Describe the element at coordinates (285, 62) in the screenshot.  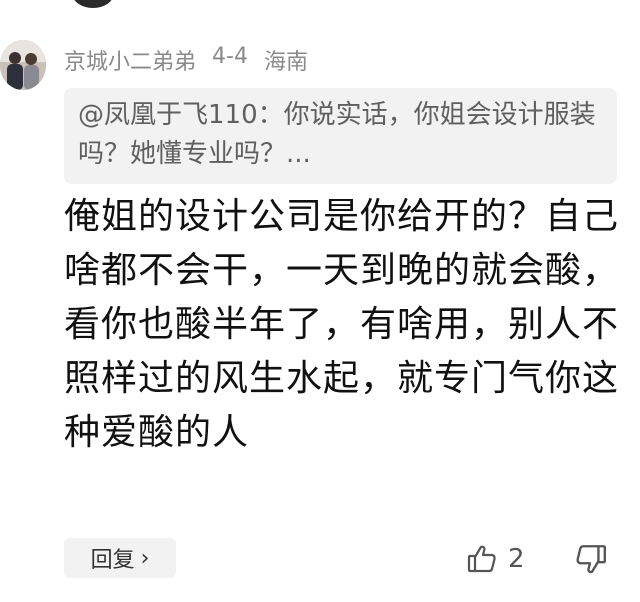
I see `comment-location: 海南` at that location.